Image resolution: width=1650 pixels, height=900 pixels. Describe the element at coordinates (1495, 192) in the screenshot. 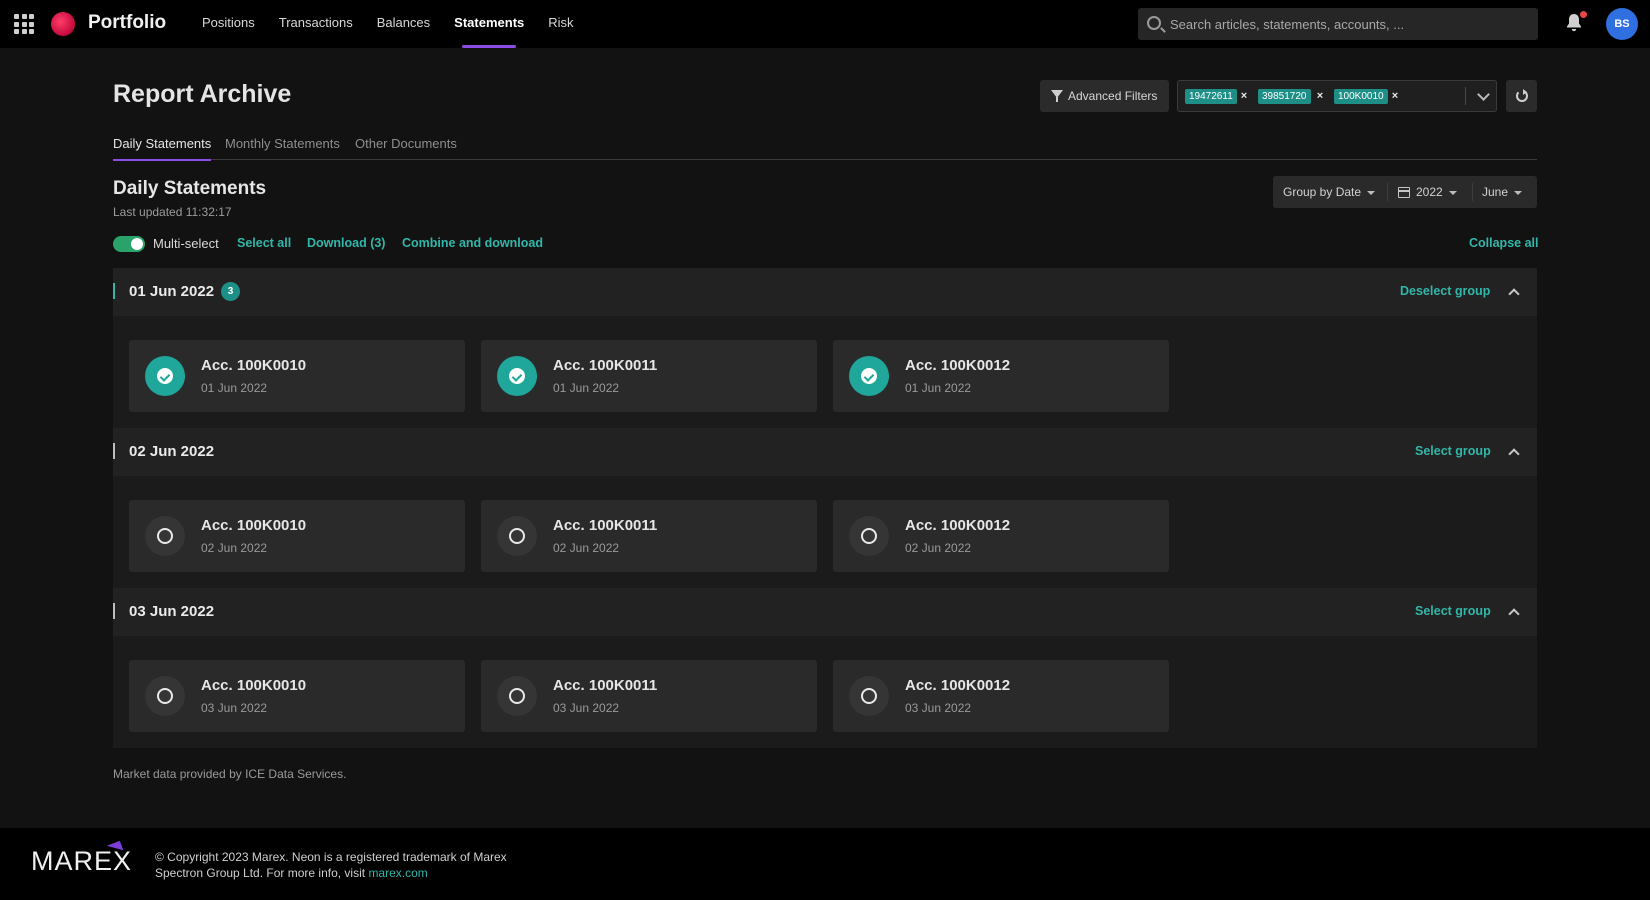

I see `month-label: June` at that location.